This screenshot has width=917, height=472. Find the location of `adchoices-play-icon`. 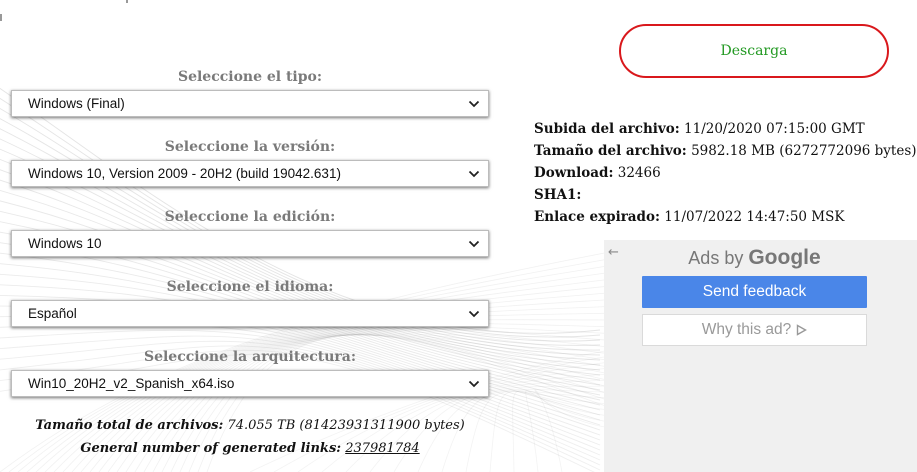

adchoices-play-icon is located at coordinates (802, 330).